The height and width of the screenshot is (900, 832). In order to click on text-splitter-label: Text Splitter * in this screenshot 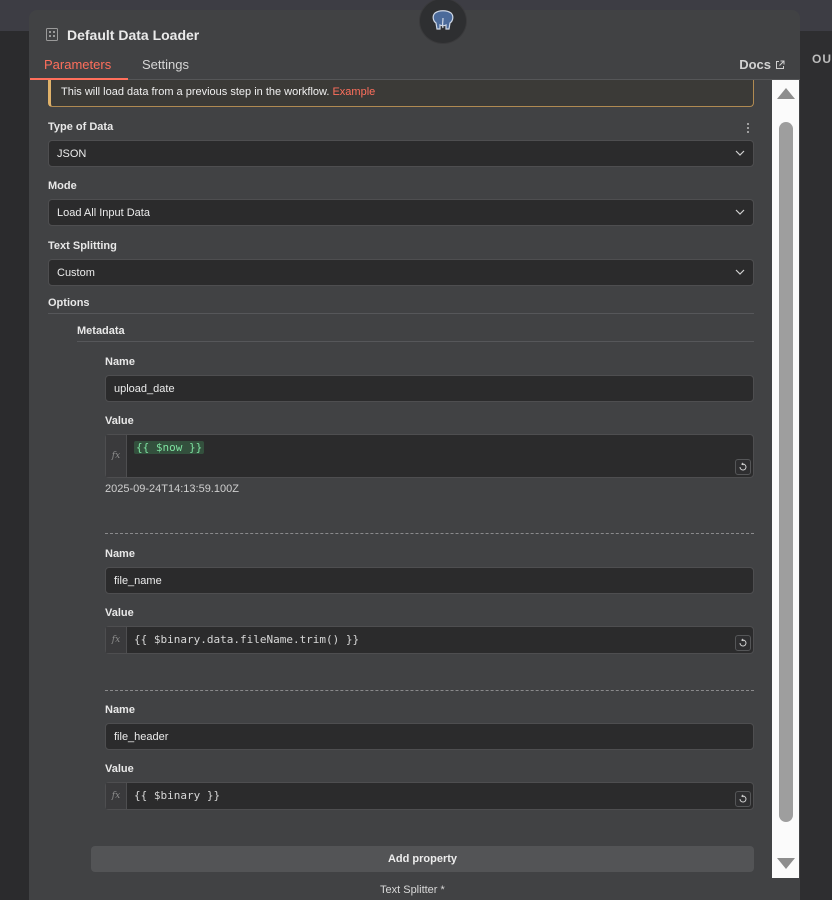, I will do `click(412, 890)`.